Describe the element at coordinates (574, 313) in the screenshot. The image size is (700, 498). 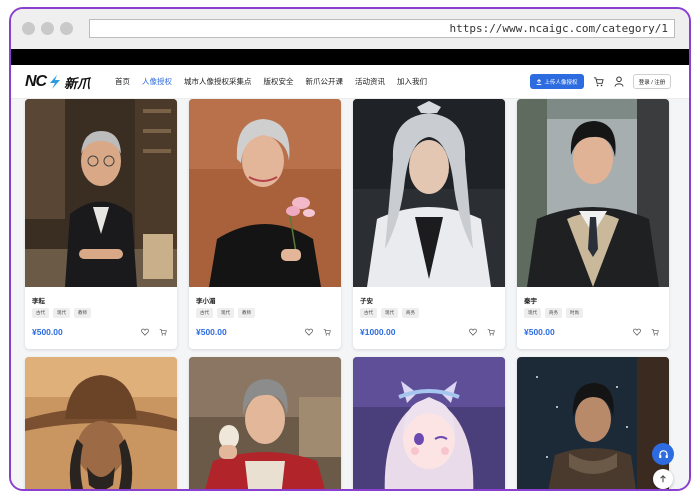
I see `tag: 时尚` at that location.